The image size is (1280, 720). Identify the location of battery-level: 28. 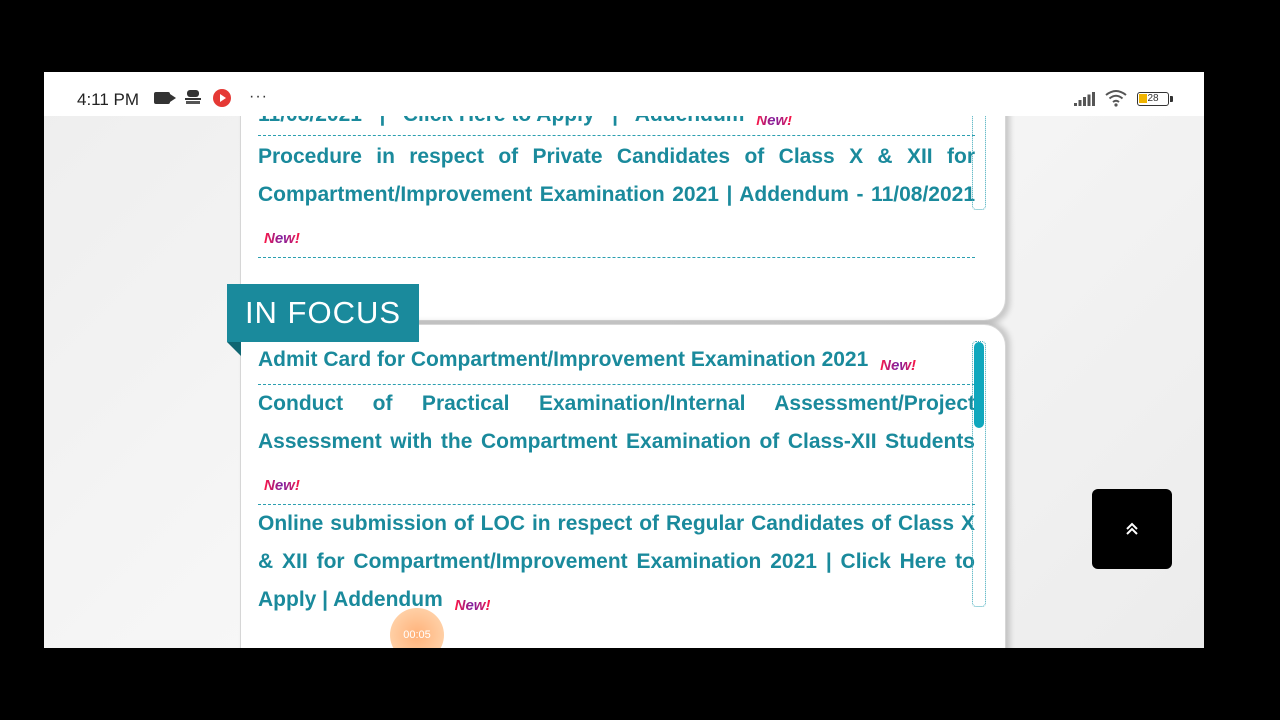
(1153, 98).